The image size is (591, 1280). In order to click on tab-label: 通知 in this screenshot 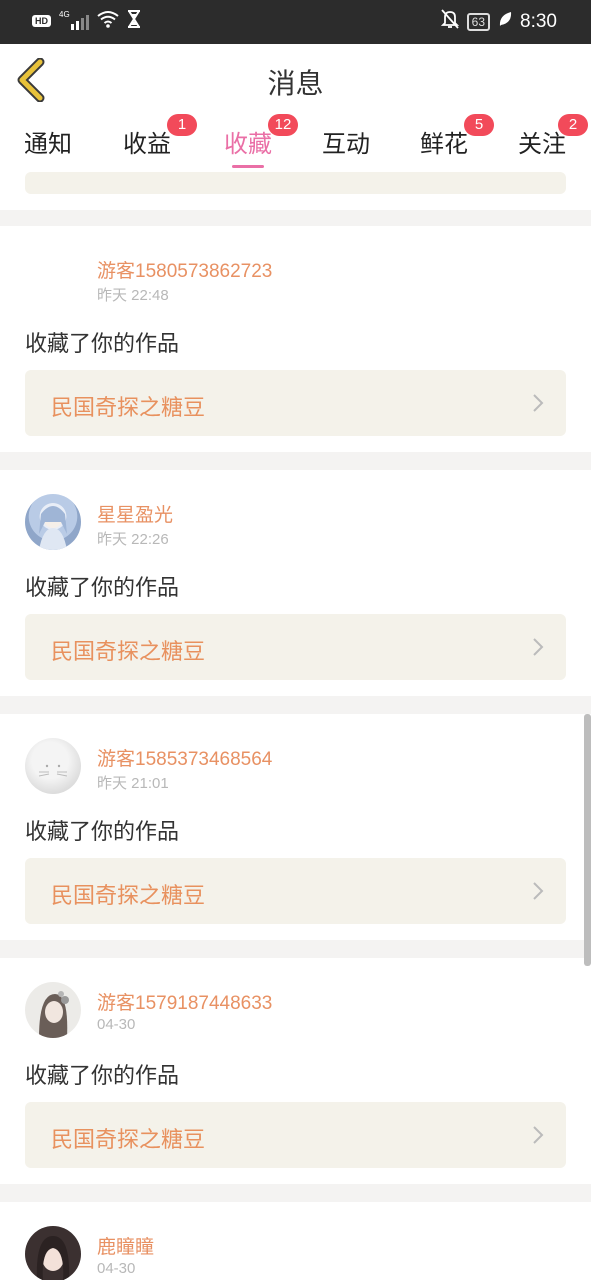, I will do `click(48, 144)`.